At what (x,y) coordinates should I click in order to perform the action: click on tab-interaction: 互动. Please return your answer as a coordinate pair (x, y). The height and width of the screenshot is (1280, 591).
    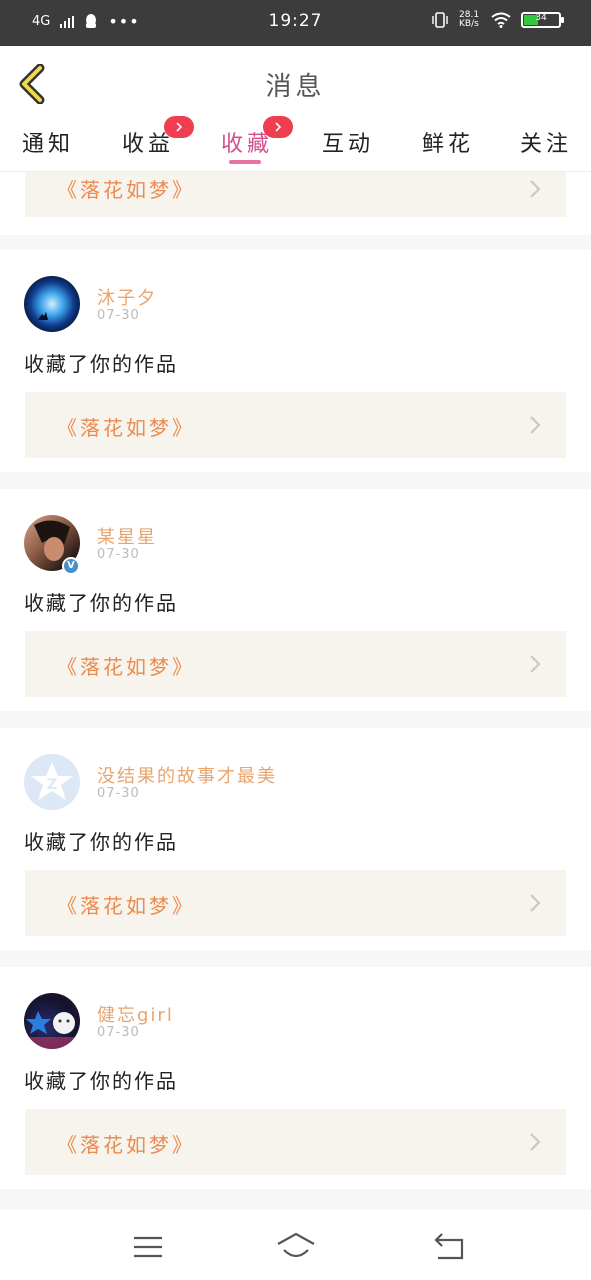
    Looking at the image, I should click on (348, 142).